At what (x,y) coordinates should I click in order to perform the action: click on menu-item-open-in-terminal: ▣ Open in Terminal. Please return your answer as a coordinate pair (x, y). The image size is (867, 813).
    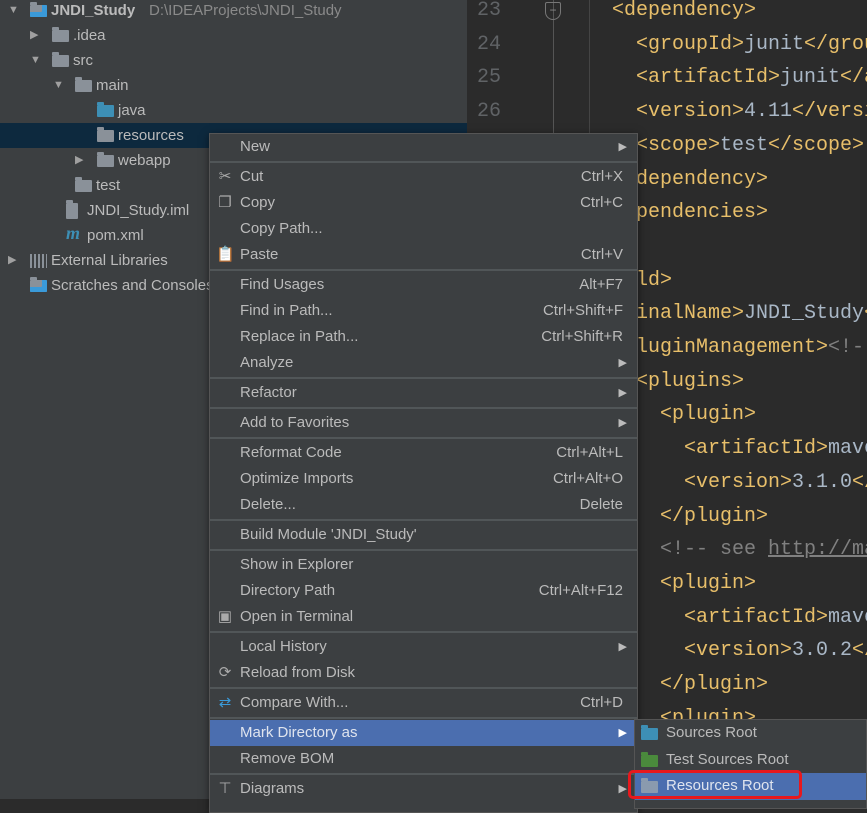
    Looking at the image, I should click on (423, 617).